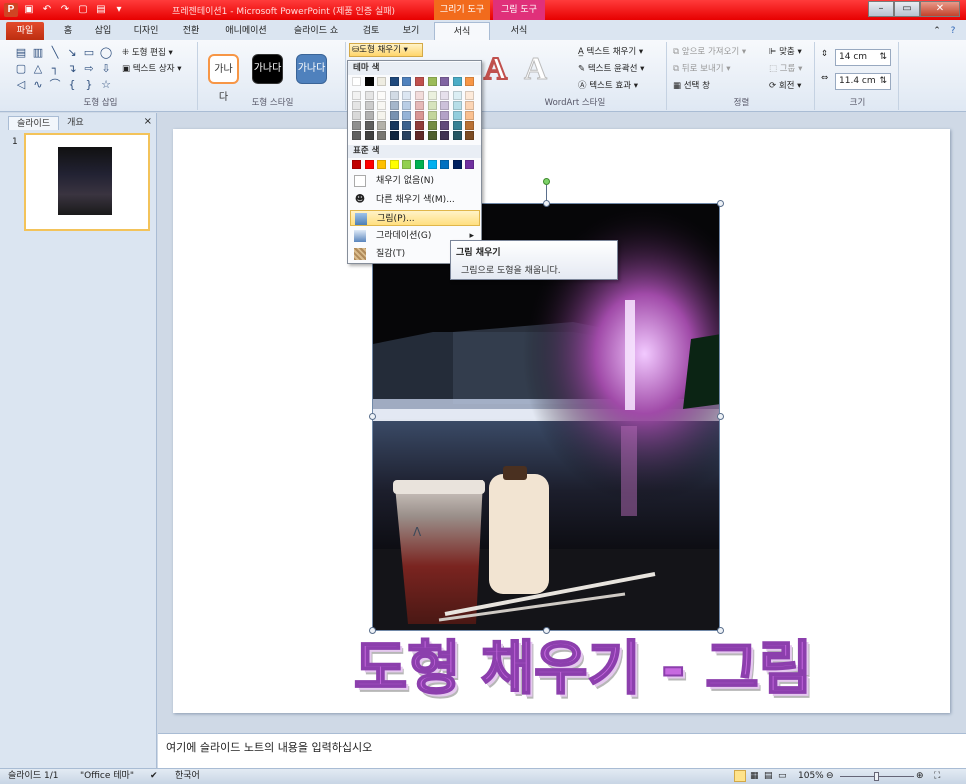 The width and height of the screenshot is (966, 784). I want to click on notes-pane: 여기에 슬라이드 노트의 내용을 입력하십시오, so click(562, 750).